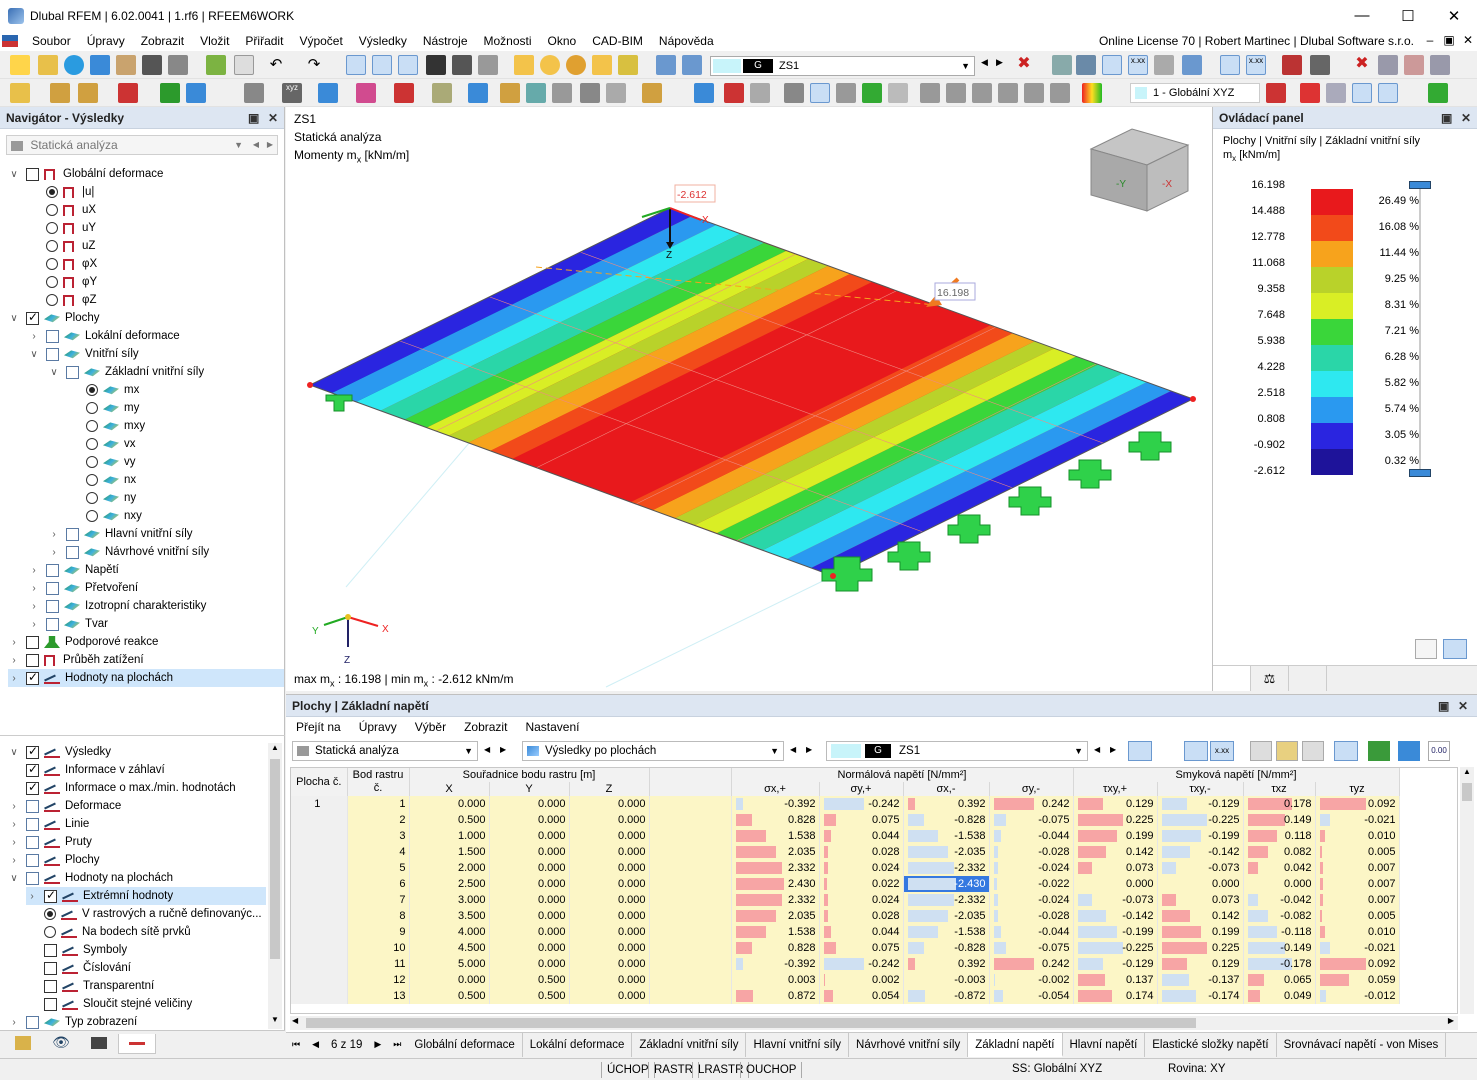 Image resolution: width=1477 pixels, height=1080 pixels. What do you see at coordinates (1112, 65) in the screenshot?
I see `show-results-icon` at bounding box center [1112, 65].